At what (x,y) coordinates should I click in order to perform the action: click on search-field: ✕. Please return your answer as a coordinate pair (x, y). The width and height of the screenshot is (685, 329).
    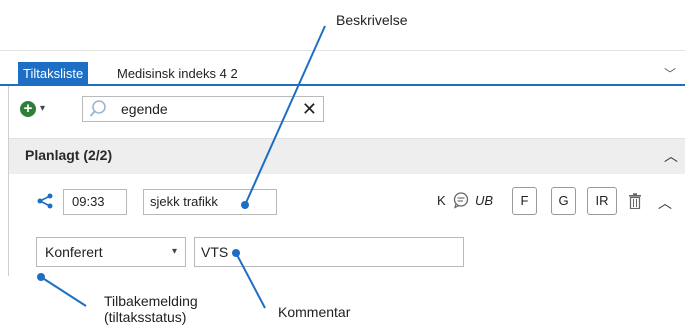
    Looking at the image, I should click on (203, 109).